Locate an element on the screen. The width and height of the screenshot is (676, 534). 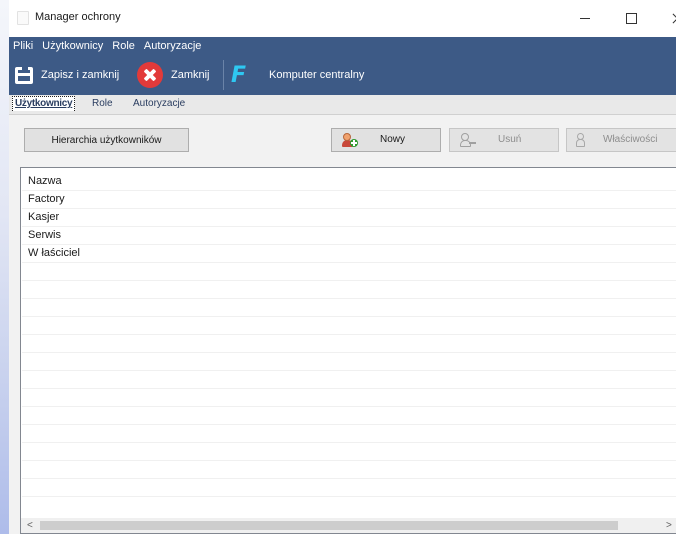
properties-button: Właściwości is located at coordinates (621, 140).